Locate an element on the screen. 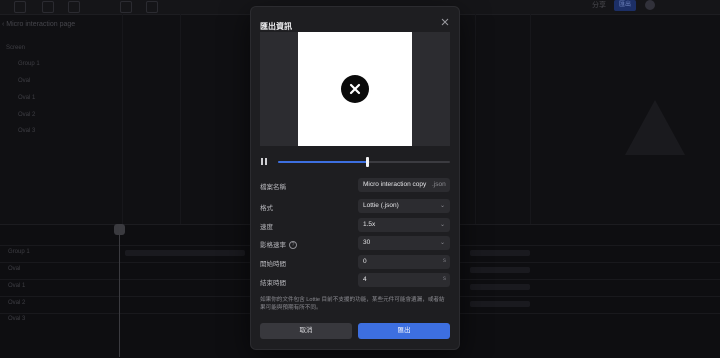 The image size is (720, 358). share-label: 分享 is located at coordinates (599, 5).